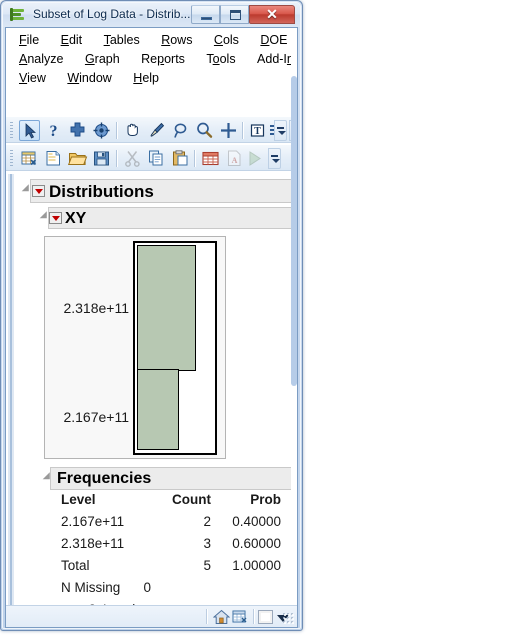  Describe the element at coordinates (228, 130) in the screenshot. I see `crosshair-plus-tool-icon` at that location.